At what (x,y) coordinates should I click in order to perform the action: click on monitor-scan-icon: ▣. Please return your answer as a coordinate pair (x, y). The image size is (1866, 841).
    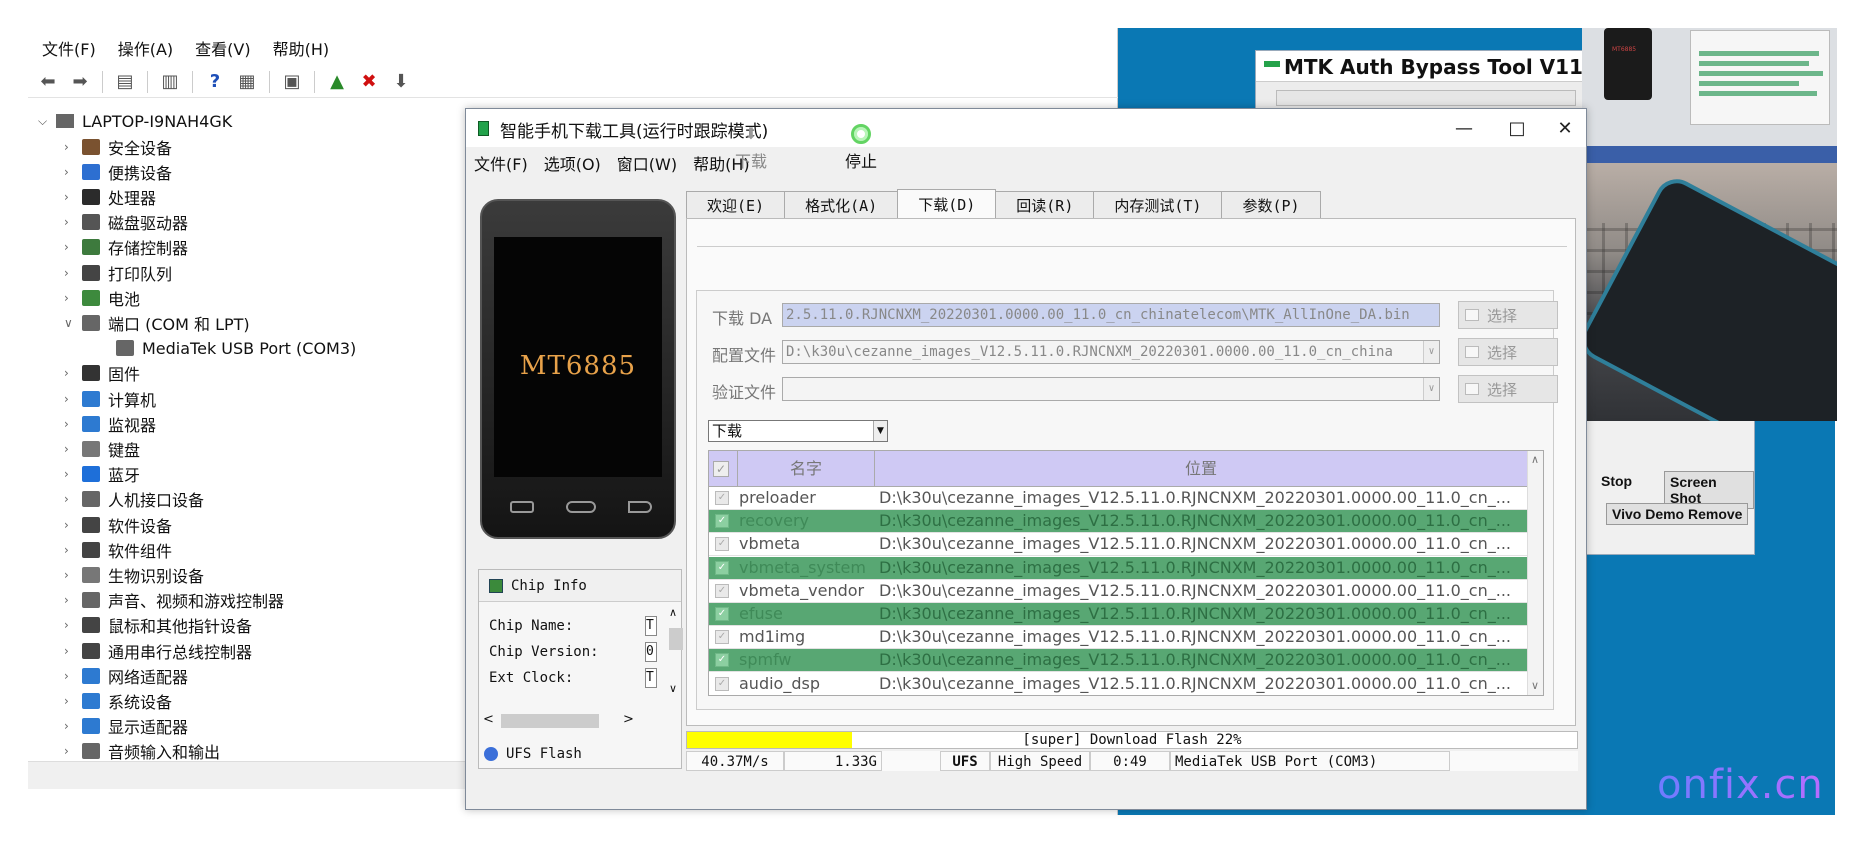
    Looking at the image, I should click on (292, 82).